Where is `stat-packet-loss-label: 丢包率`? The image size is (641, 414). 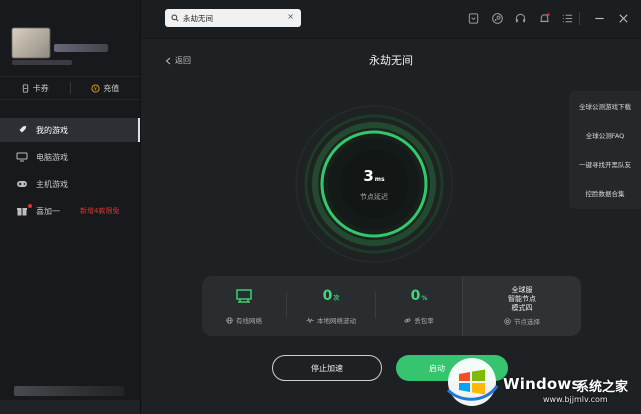
stat-packet-loss-label: 丢包率 is located at coordinates (424, 321).